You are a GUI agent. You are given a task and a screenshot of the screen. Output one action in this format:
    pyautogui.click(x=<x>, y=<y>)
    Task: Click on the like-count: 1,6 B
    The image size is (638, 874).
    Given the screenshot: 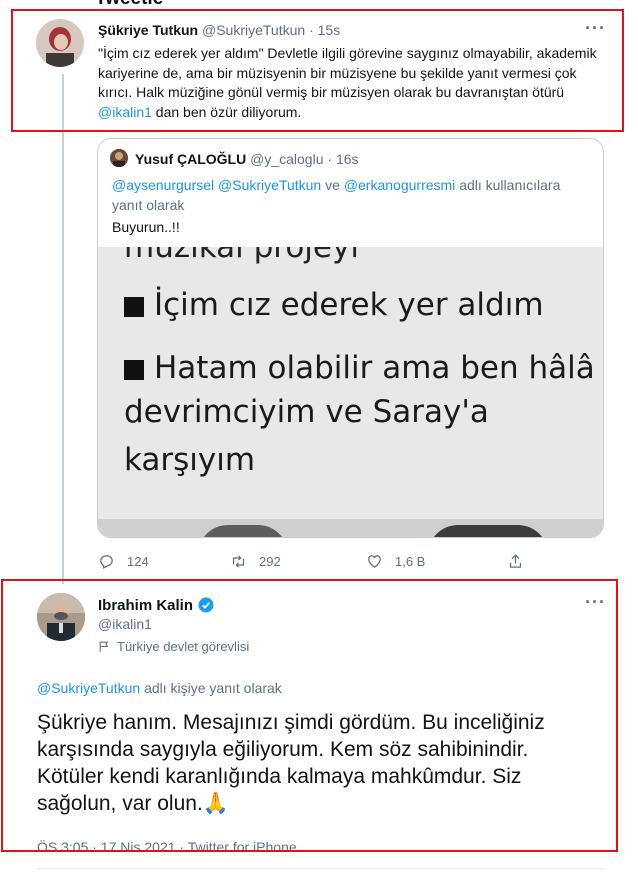 What is the action you would take?
    pyautogui.click(x=410, y=561)
    